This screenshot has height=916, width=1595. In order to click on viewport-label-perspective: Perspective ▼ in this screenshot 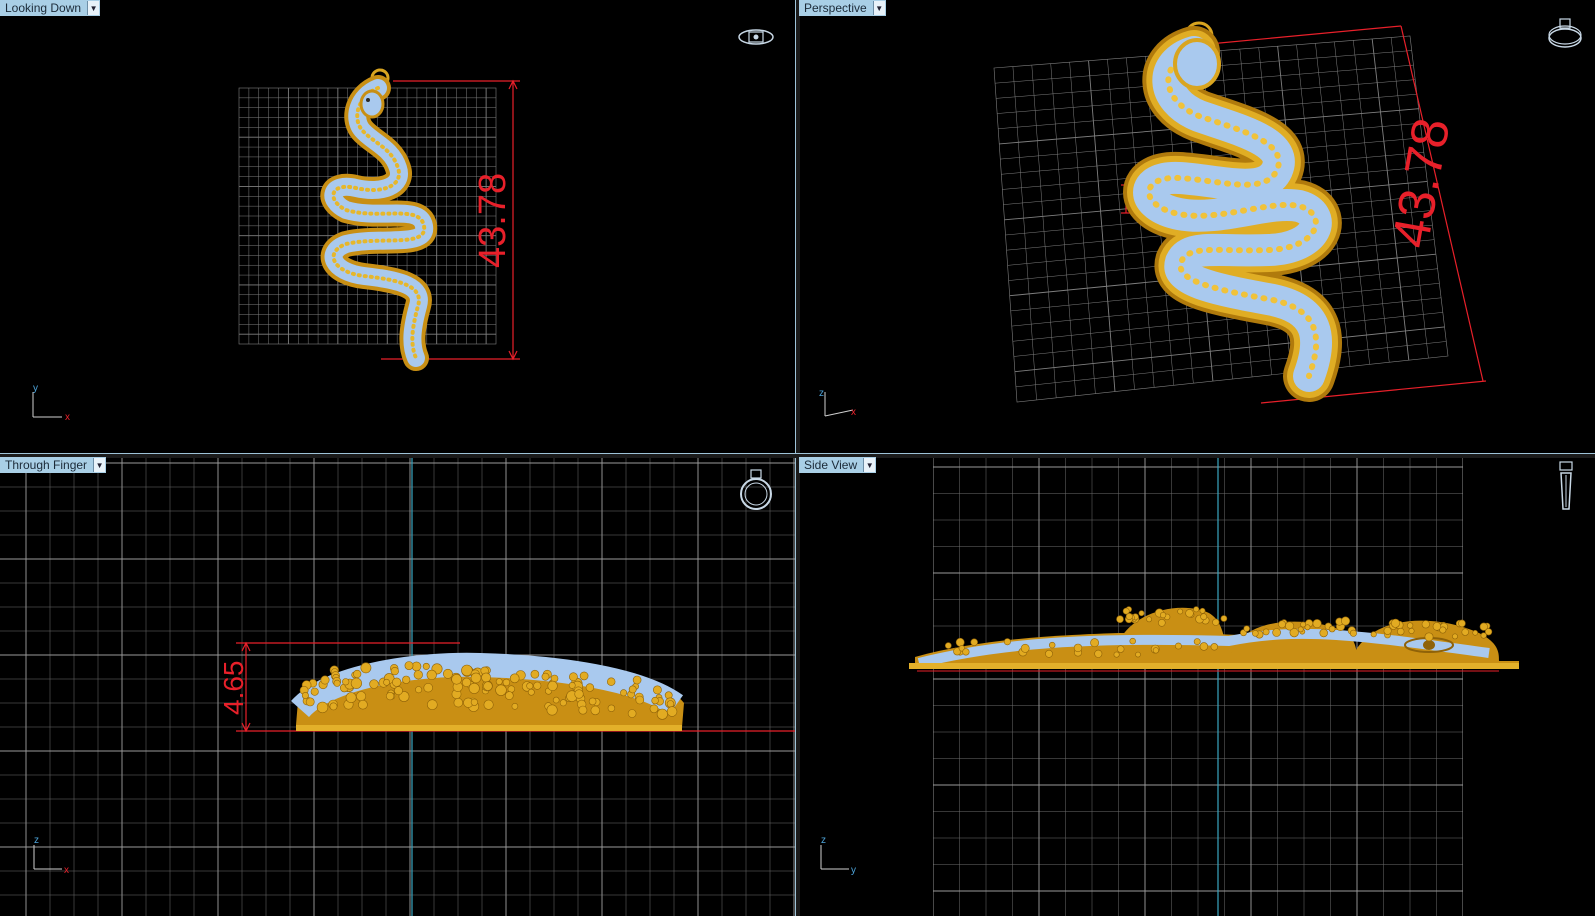, I will do `click(842, 8)`.